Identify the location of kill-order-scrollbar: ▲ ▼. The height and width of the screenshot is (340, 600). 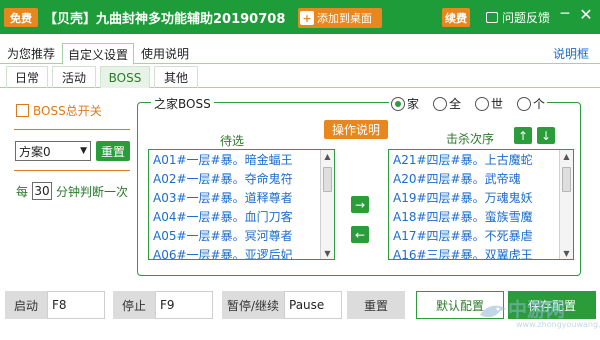
(566, 204).